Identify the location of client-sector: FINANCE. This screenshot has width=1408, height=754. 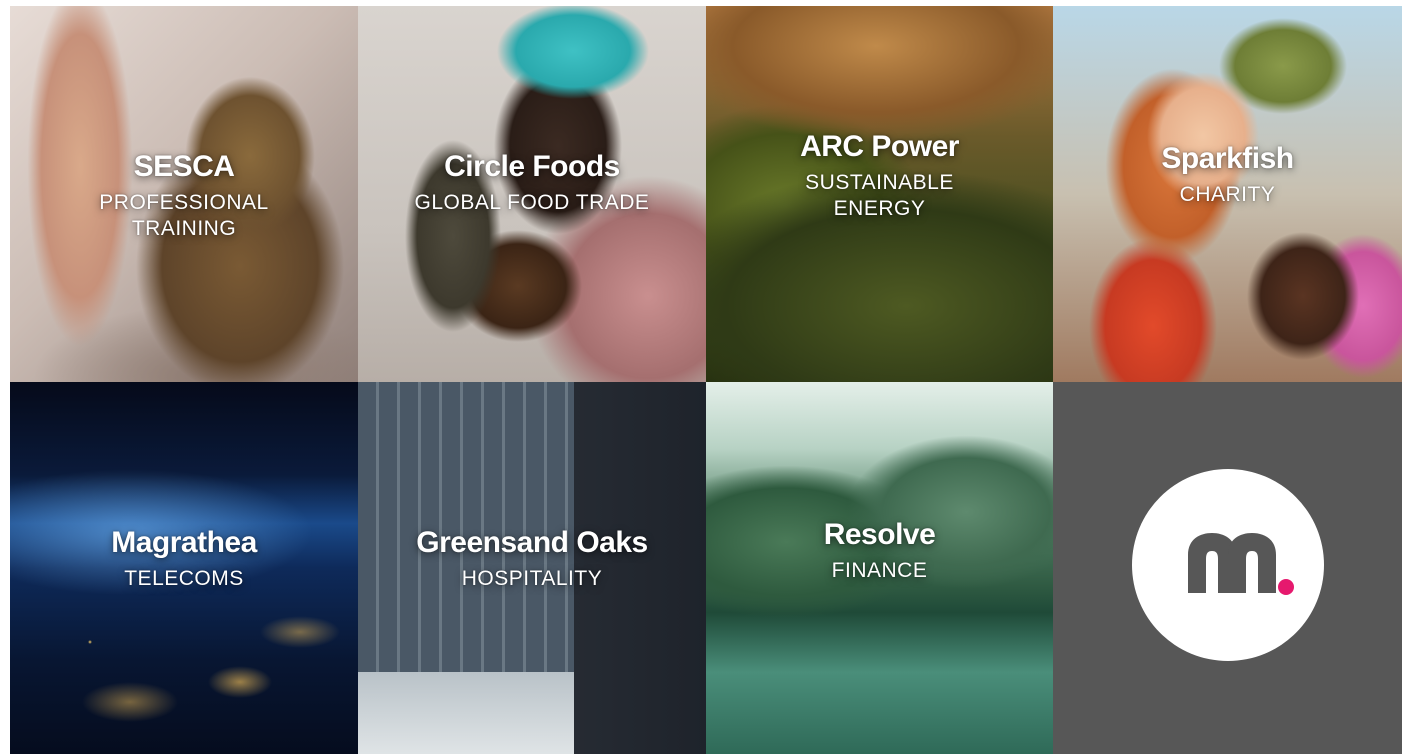
(879, 570).